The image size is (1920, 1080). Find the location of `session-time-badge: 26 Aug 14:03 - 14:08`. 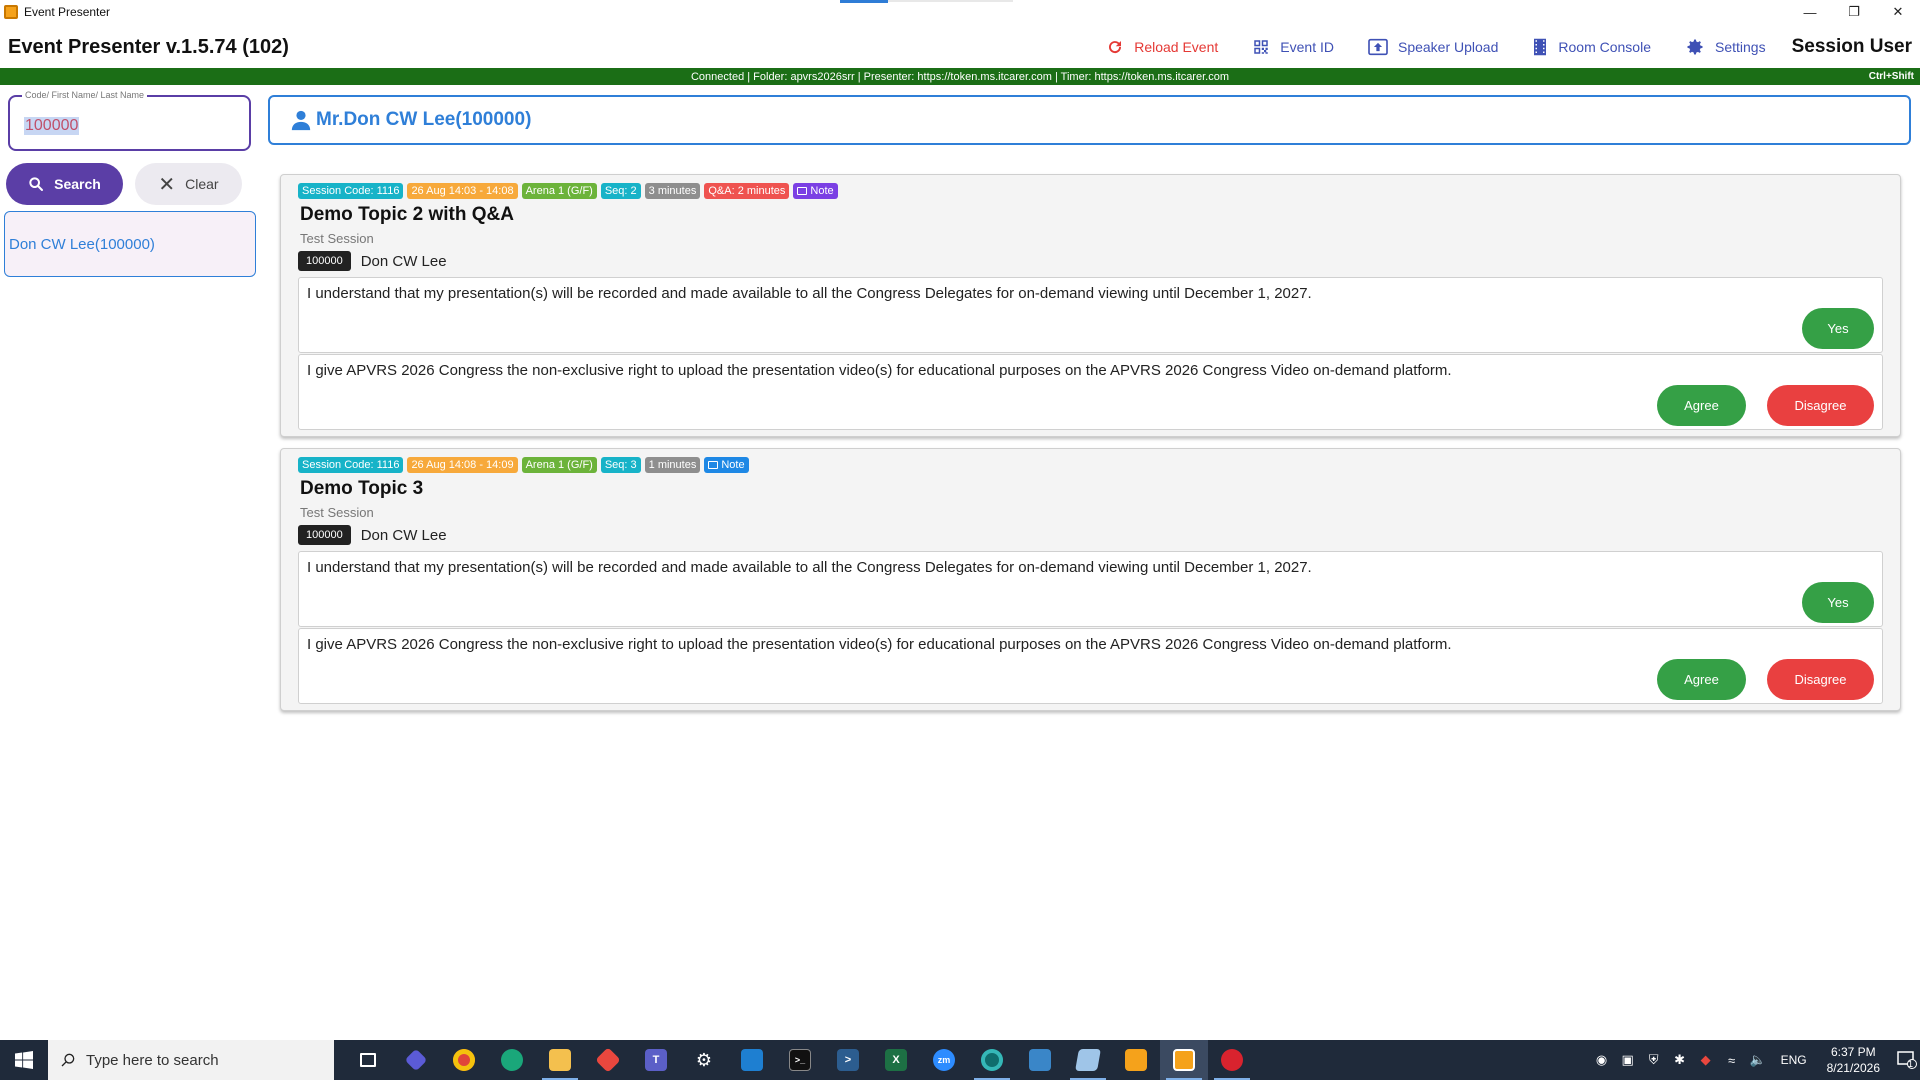

session-time-badge: 26 Aug 14:03 - 14:08 is located at coordinates (462, 191).